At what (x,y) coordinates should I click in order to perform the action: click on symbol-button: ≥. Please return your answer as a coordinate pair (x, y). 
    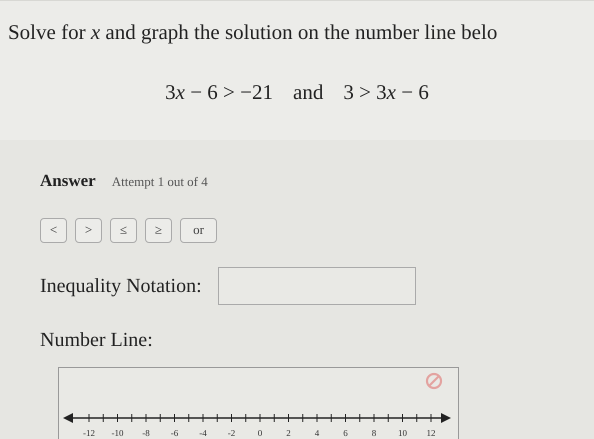
    Looking at the image, I should click on (158, 230).